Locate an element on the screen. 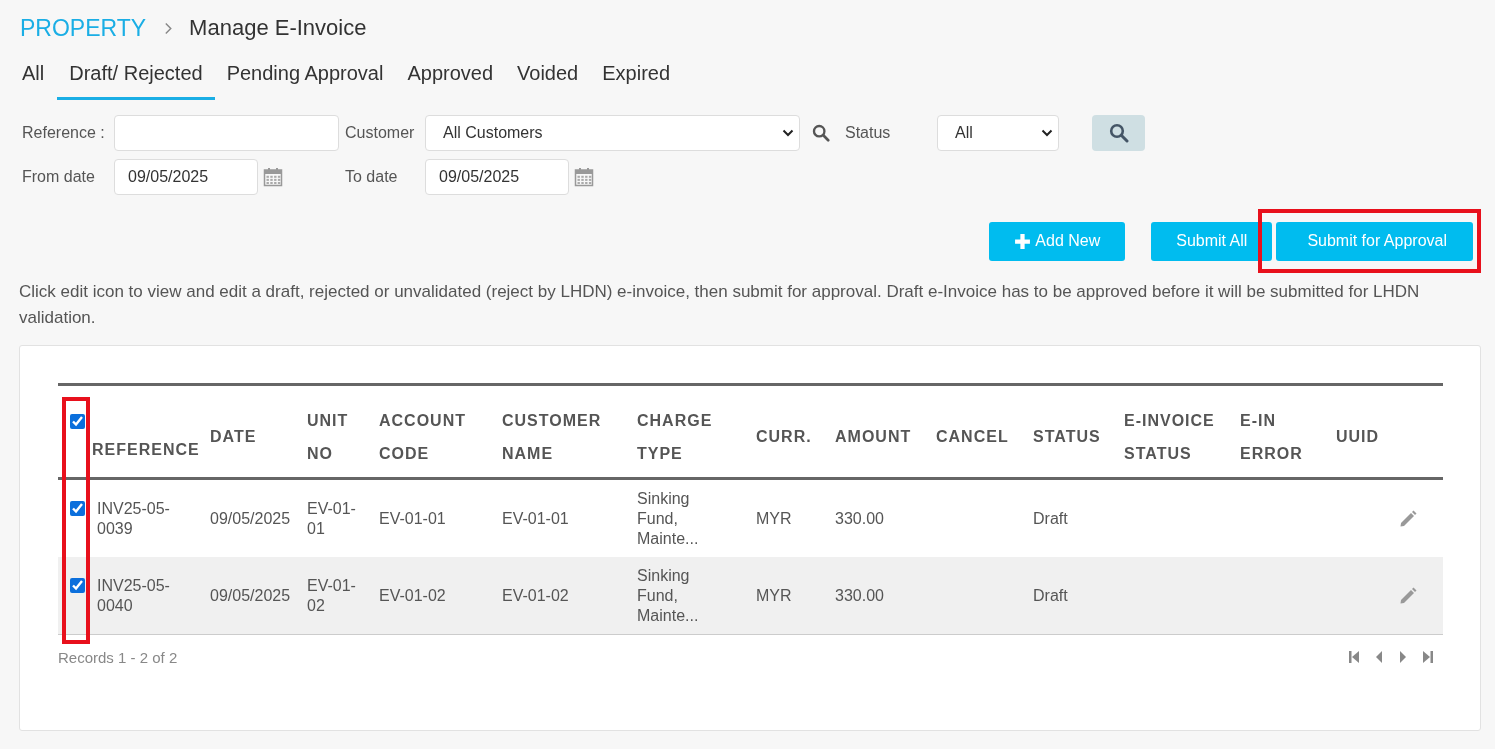 The height and width of the screenshot is (749, 1495). tab: All is located at coordinates (38, 79).